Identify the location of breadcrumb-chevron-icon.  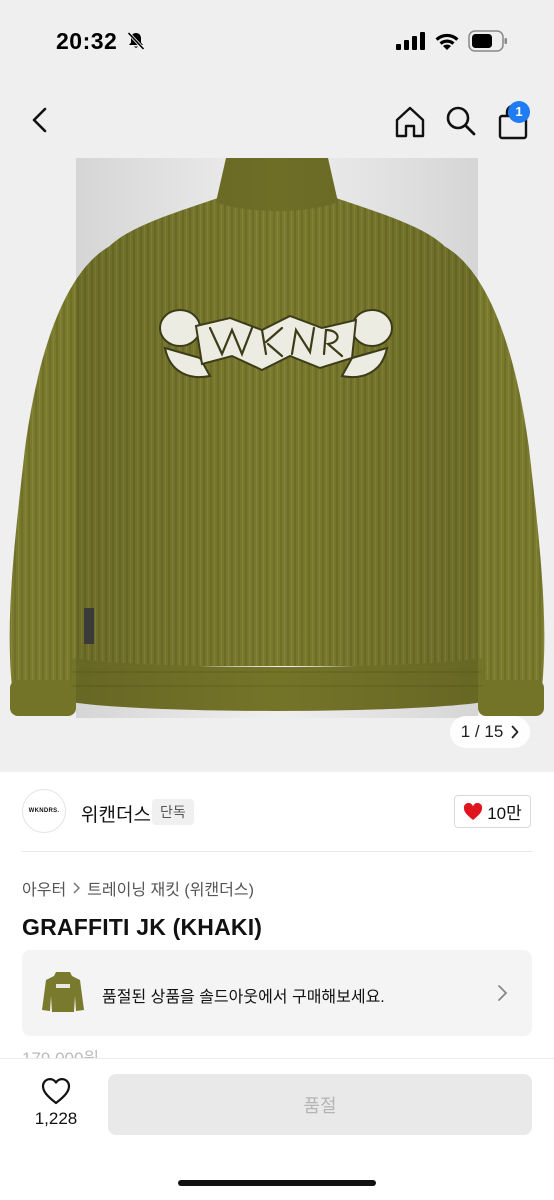
(77, 888).